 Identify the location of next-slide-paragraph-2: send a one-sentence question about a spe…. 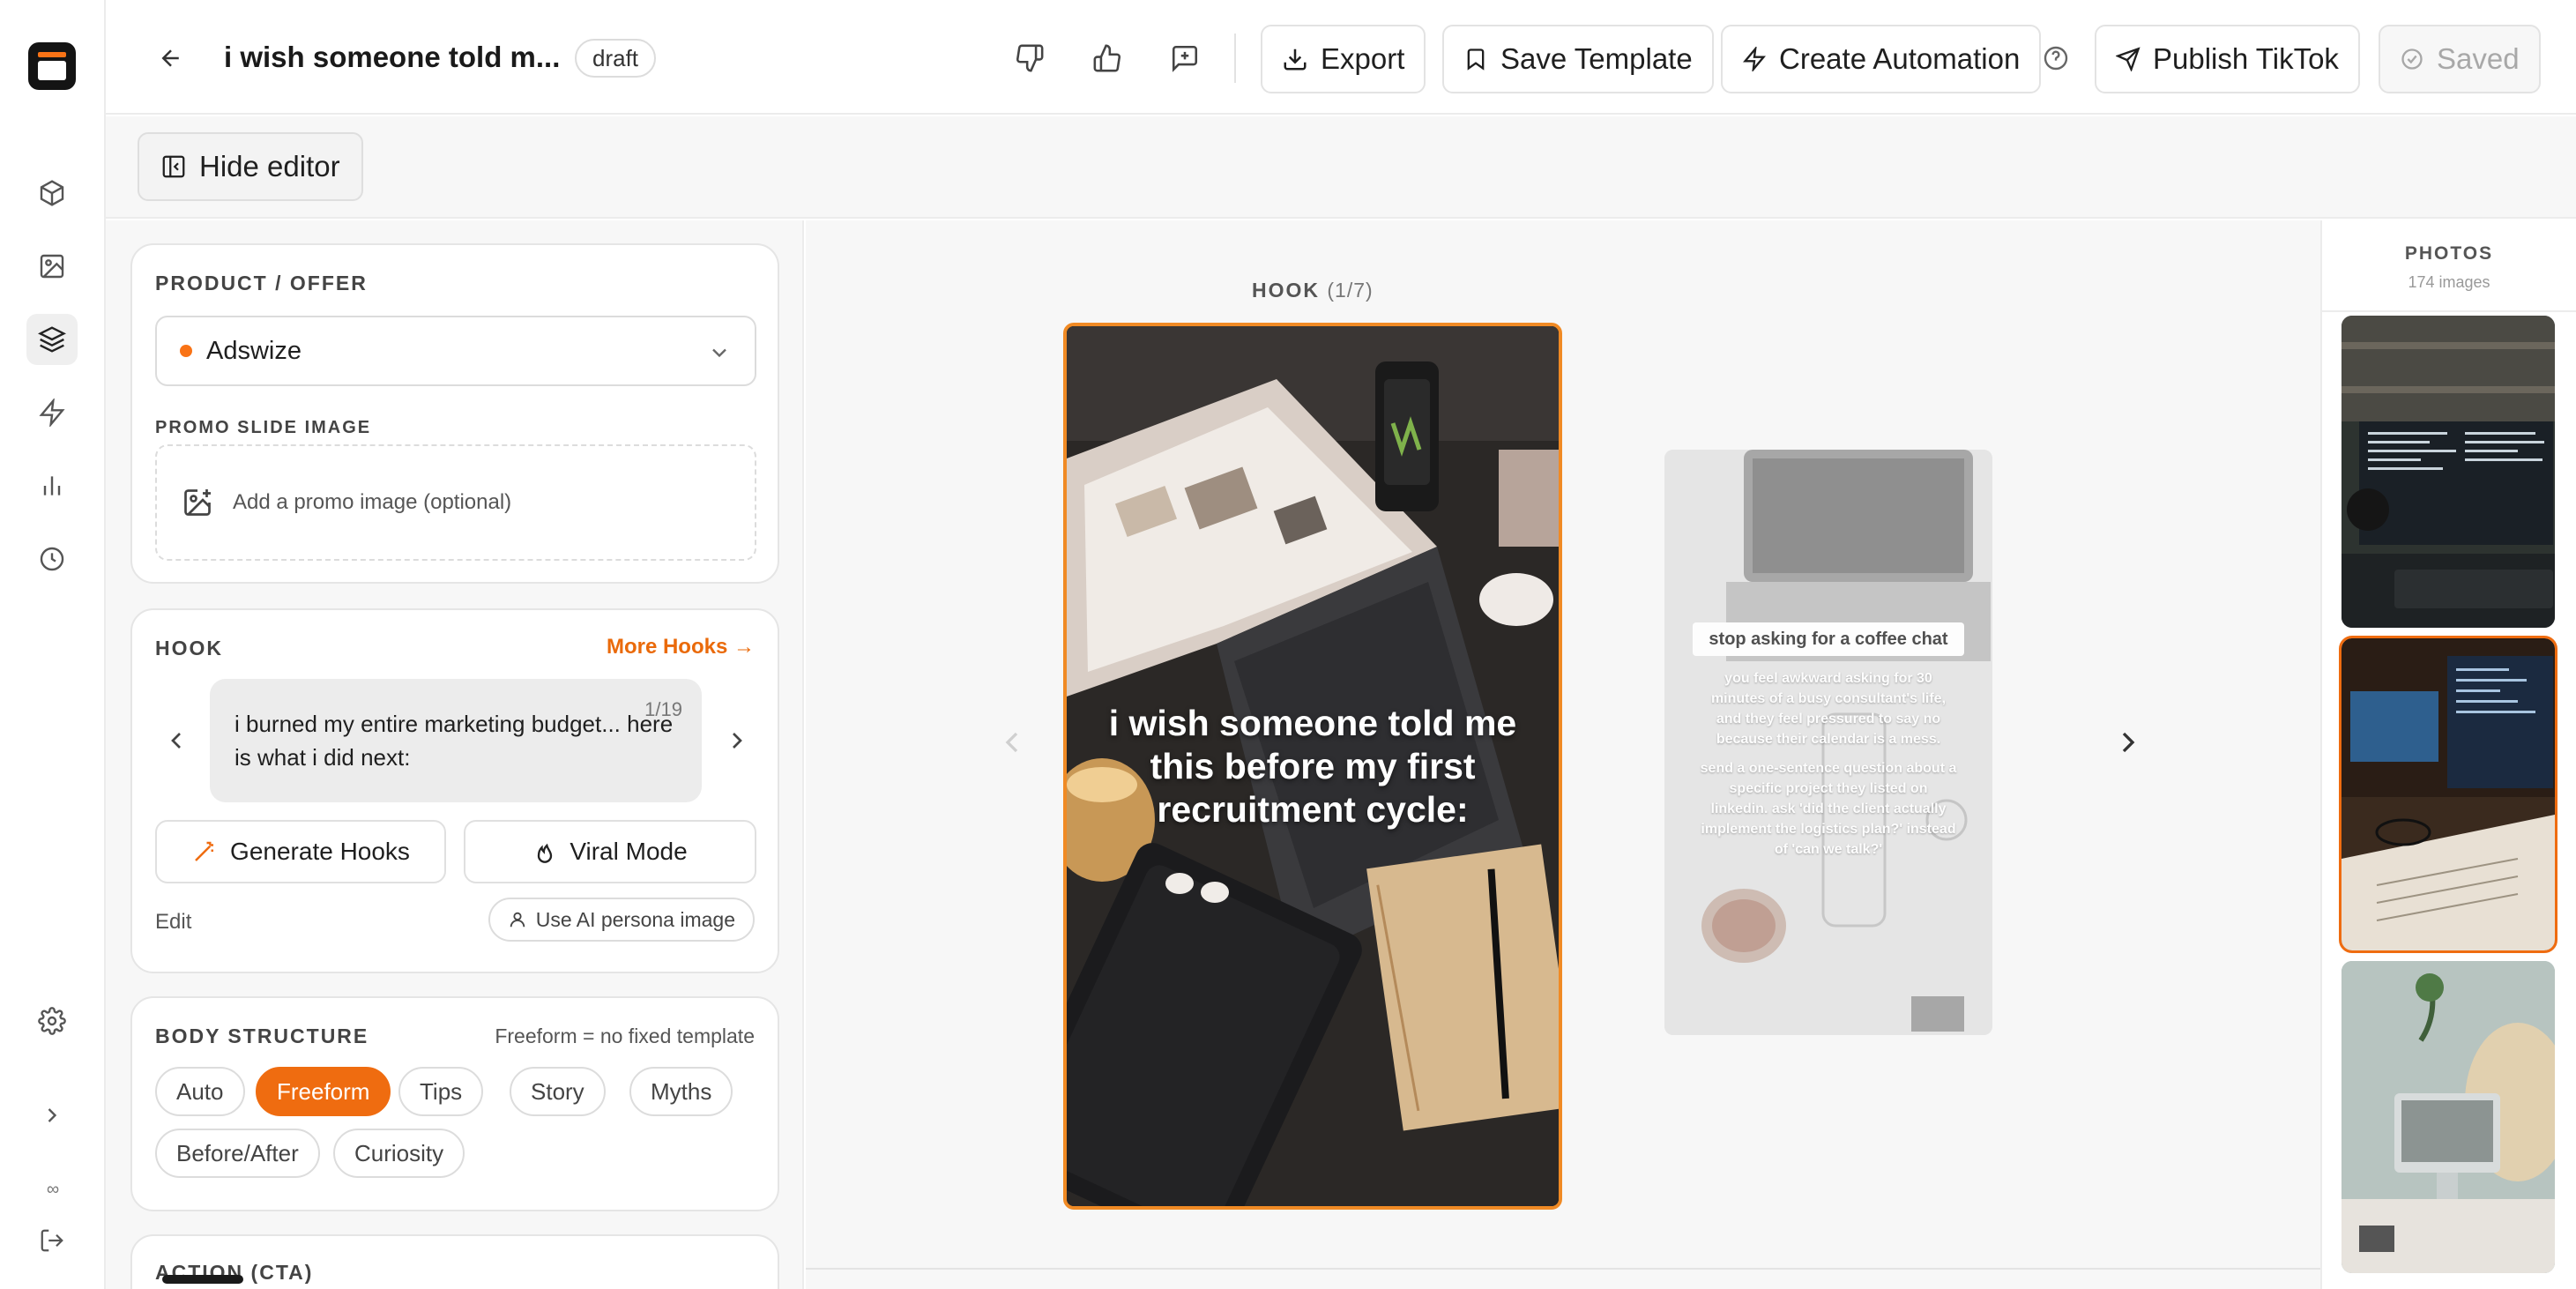
(1828, 809).